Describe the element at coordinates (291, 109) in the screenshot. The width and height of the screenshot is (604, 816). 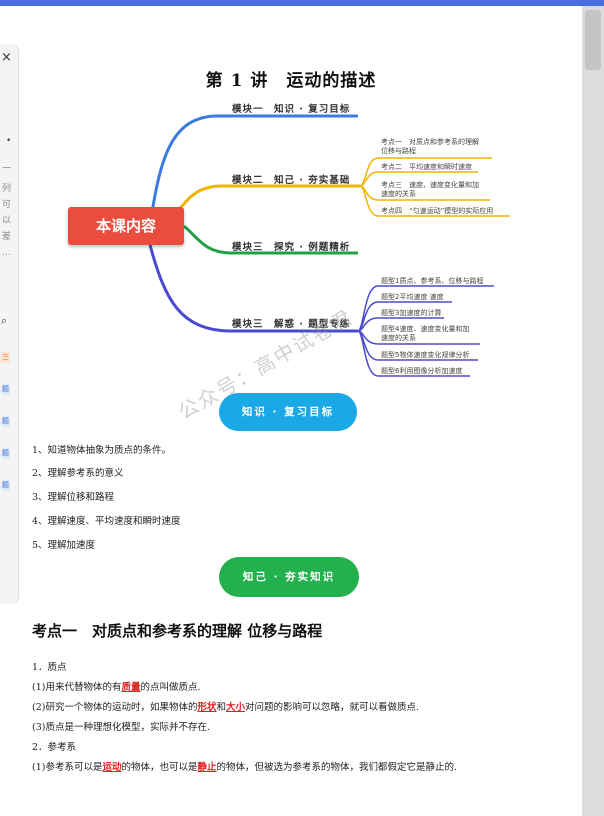
I see `branch-review: 模块一 知识 · 复习目标` at that location.